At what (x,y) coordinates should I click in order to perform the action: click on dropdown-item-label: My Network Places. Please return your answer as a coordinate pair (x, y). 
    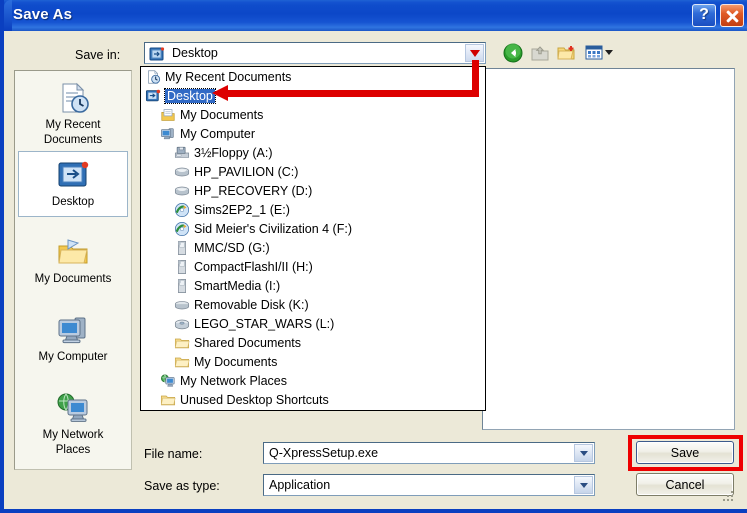
    Looking at the image, I should click on (233, 380).